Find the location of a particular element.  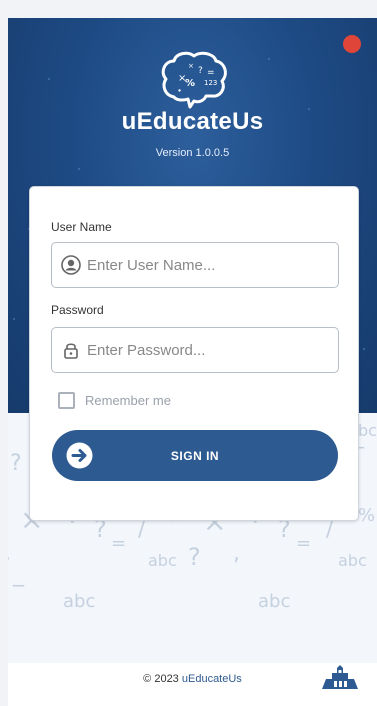

remember-me-checkbox is located at coordinates (66, 400).